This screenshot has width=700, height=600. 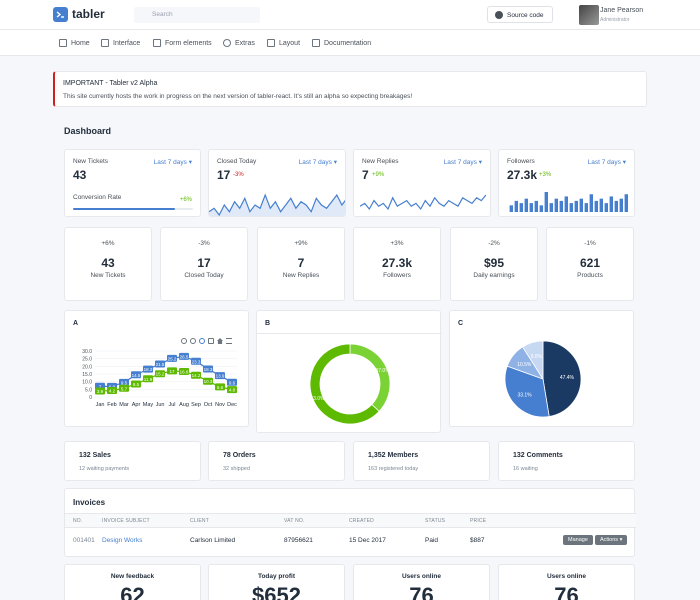 What do you see at coordinates (283, 43) in the screenshot?
I see `nav-layout: Layout` at bounding box center [283, 43].